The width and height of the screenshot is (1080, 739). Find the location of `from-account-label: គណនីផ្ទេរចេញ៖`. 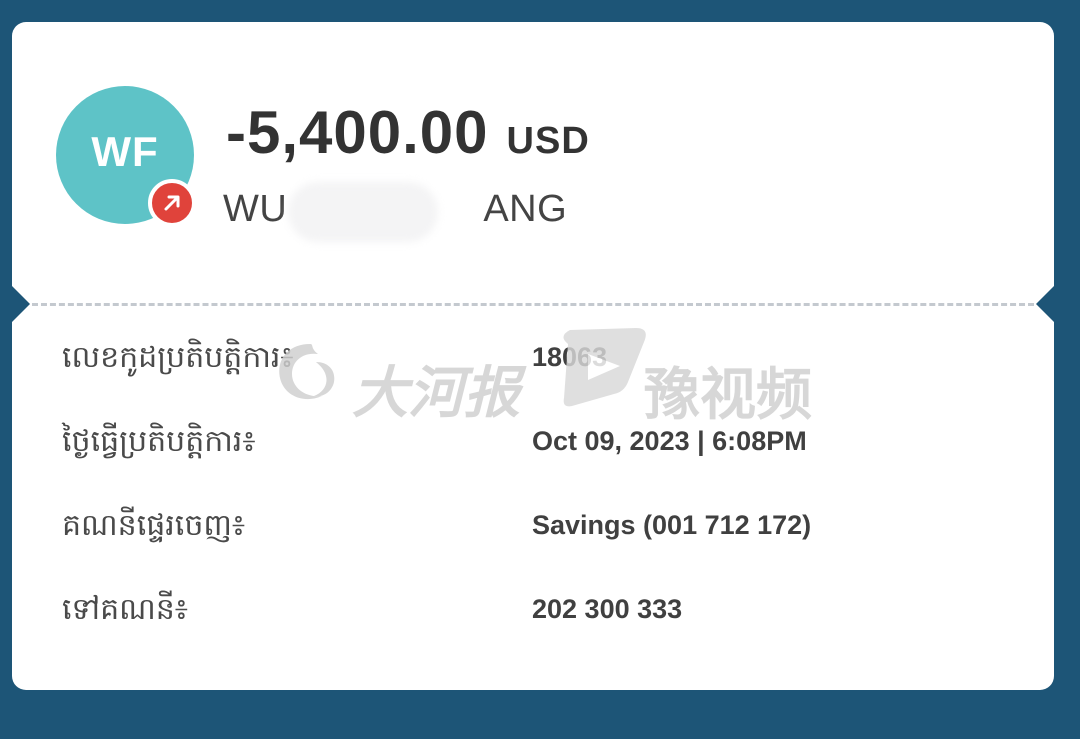

from-account-label: គណនីផ្ទេរចេញ៖ is located at coordinates (154, 525).